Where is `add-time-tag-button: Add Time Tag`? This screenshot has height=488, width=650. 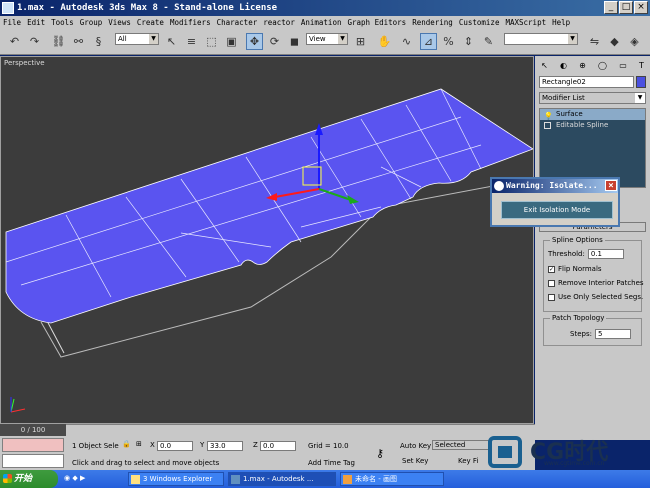 add-time-tag-button: Add Time Tag is located at coordinates (331, 463).